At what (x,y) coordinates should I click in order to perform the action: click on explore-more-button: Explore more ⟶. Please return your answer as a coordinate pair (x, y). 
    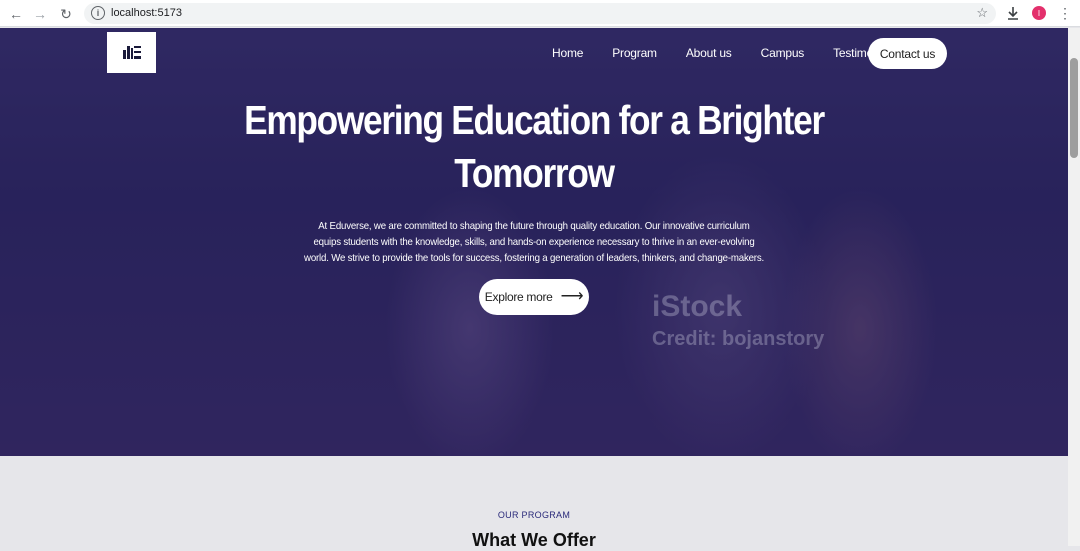
    Looking at the image, I should click on (534, 297).